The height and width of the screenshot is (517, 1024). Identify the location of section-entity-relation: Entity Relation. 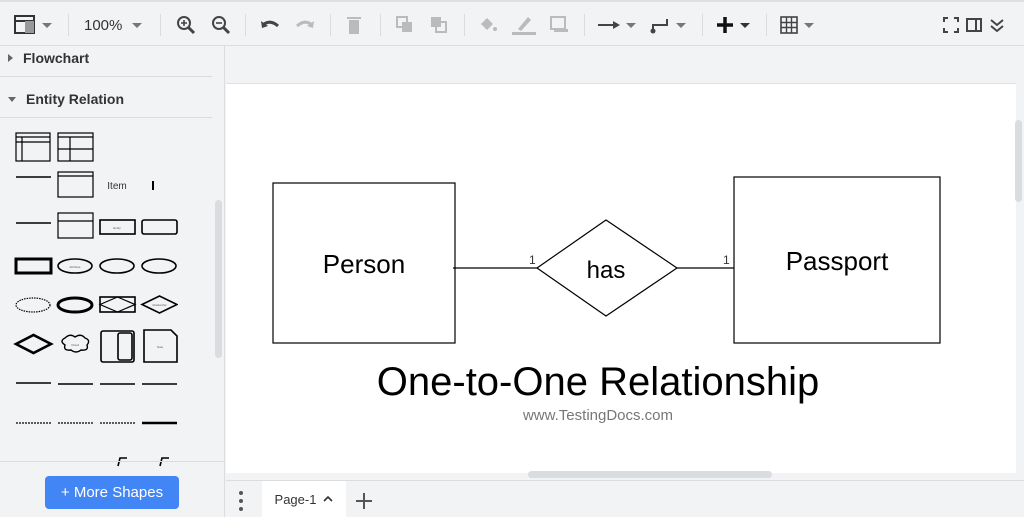
(66, 99).